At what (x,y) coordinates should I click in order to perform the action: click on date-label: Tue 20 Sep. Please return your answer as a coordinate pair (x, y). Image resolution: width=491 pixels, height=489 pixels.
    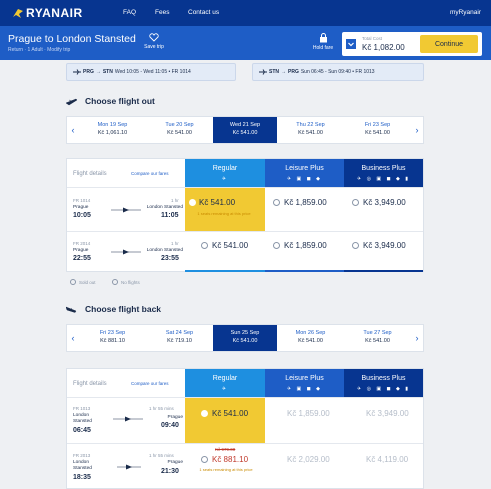
    Looking at the image, I should click on (179, 125).